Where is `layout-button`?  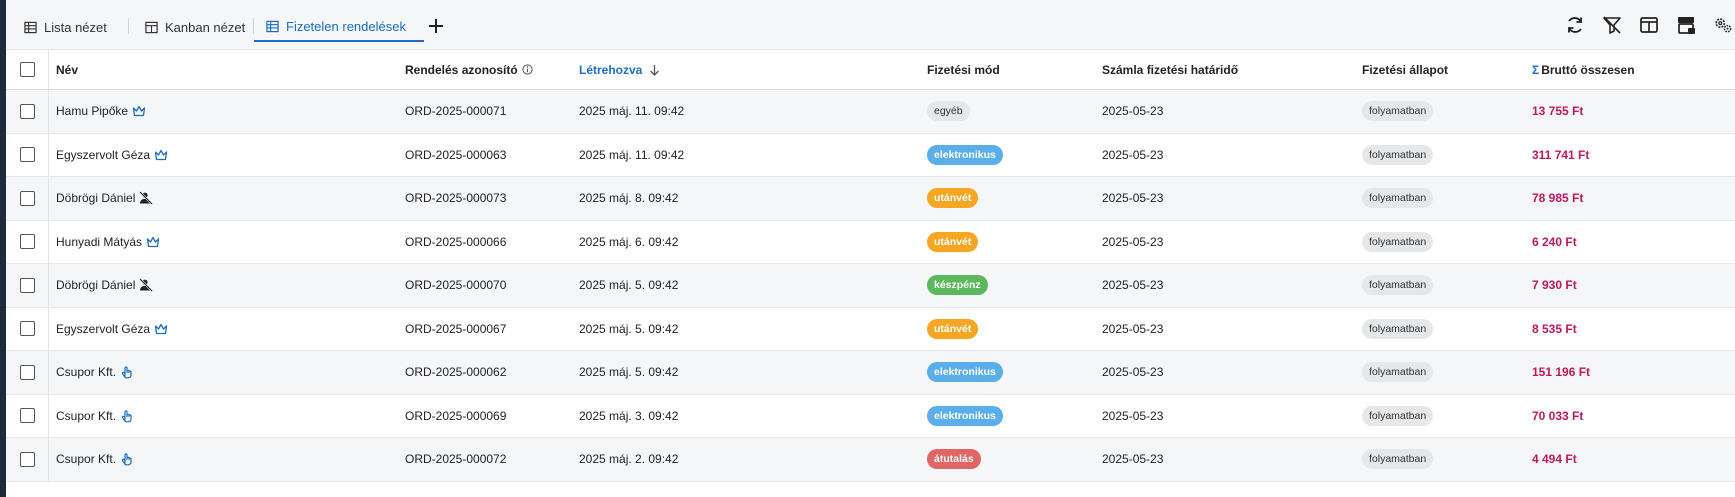
layout-button is located at coordinates (1686, 25).